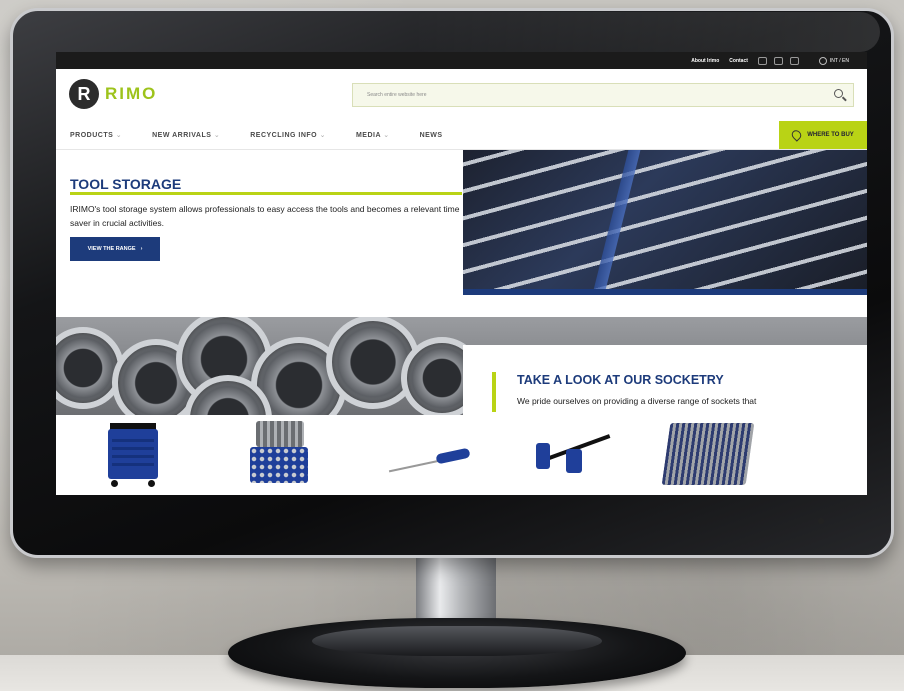  What do you see at coordinates (797, 135) in the screenshot?
I see `location-pin-icon` at bounding box center [797, 135].